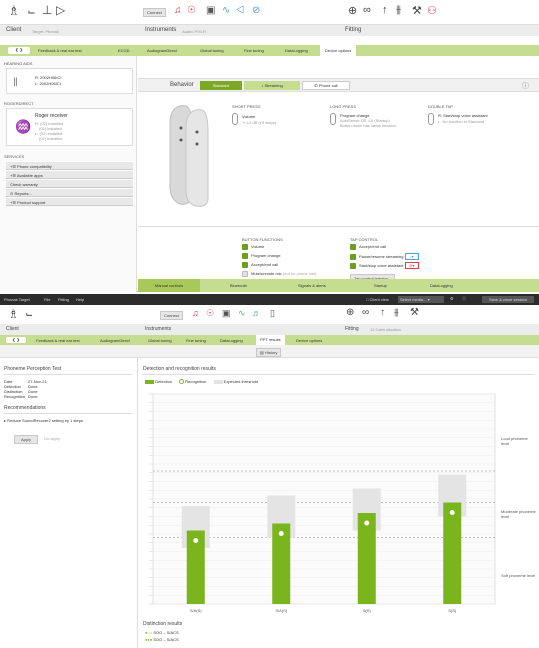  Describe the element at coordinates (279, 274) in the screenshot. I see `bf-mute: Mute/unmute mic (not for phone call)` at that location.